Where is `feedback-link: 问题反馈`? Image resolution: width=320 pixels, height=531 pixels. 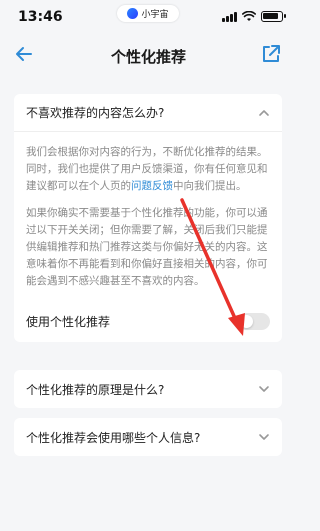
feedback-link: 问题反馈 is located at coordinates (152, 186).